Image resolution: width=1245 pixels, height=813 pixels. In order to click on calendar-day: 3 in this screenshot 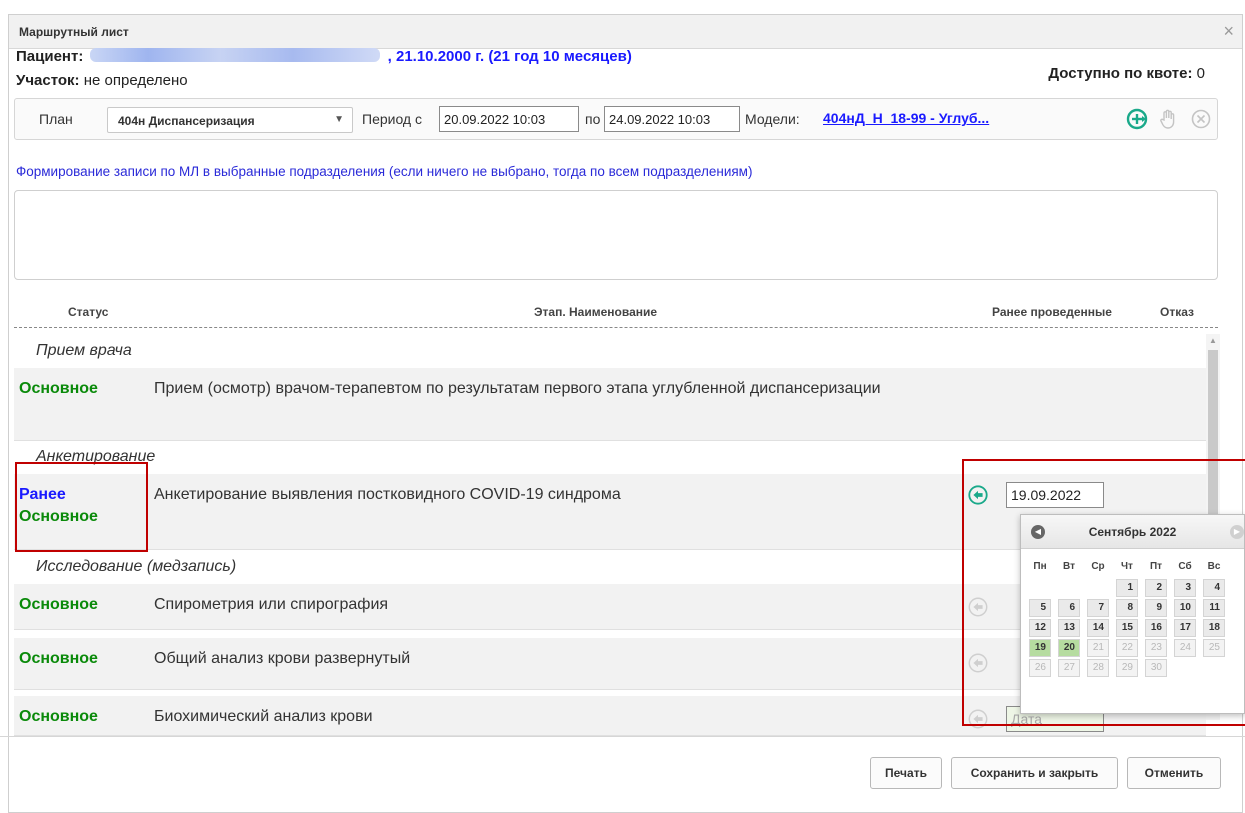, I will do `click(1185, 588)`.